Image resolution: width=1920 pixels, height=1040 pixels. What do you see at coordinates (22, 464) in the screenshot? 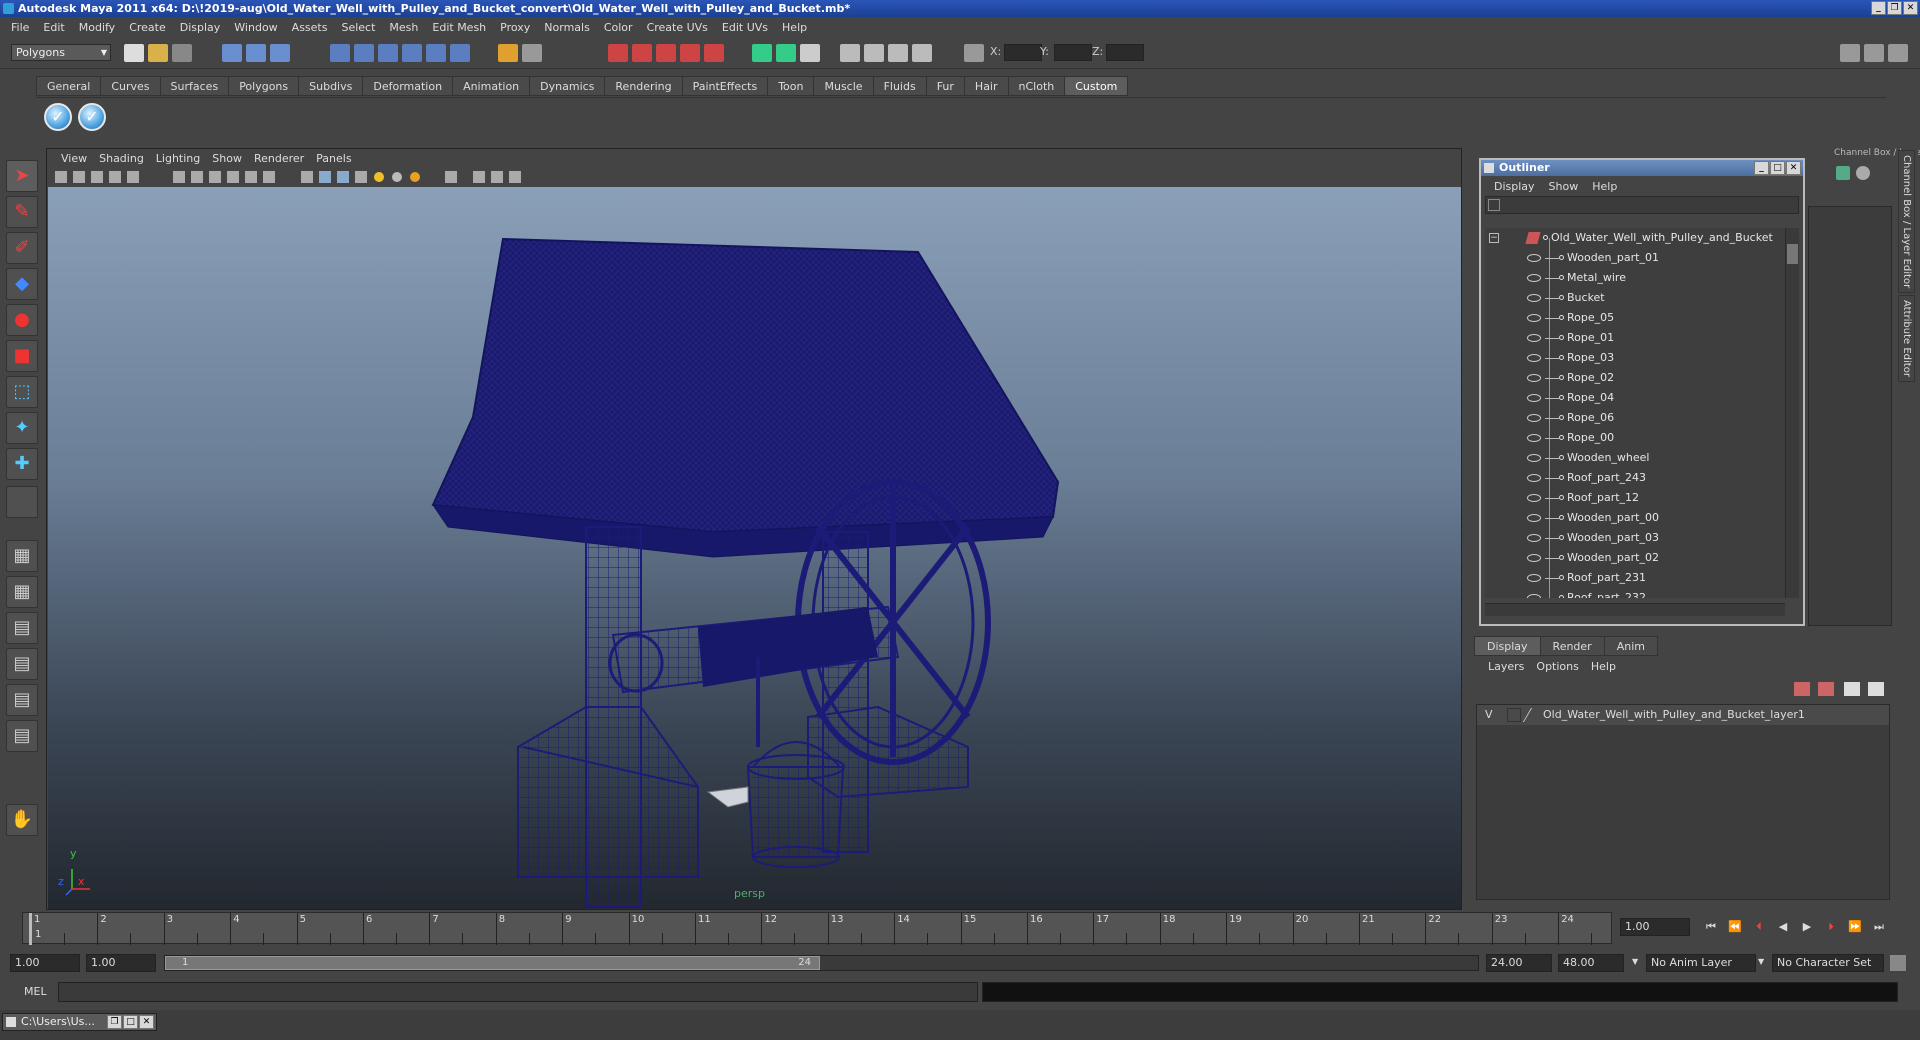
I see `show-manipulator-tool-icon: ✚` at bounding box center [22, 464].